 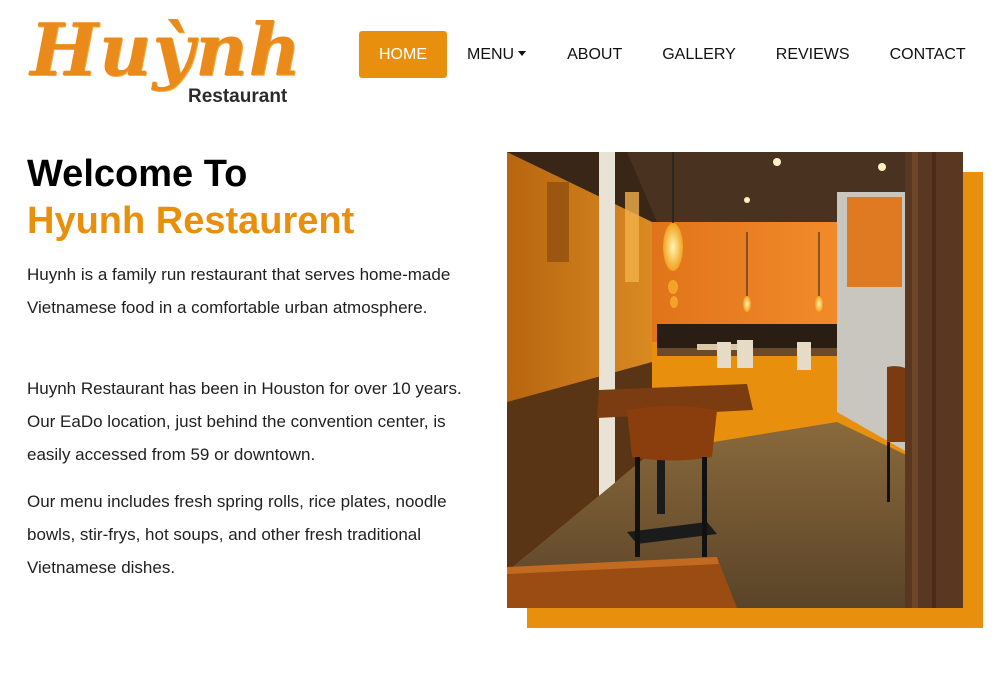 What do you see at coordinates (137, 174) in the screenshot?
I see `welcome-heading: Welcome To` at bounding box center [137, 174].